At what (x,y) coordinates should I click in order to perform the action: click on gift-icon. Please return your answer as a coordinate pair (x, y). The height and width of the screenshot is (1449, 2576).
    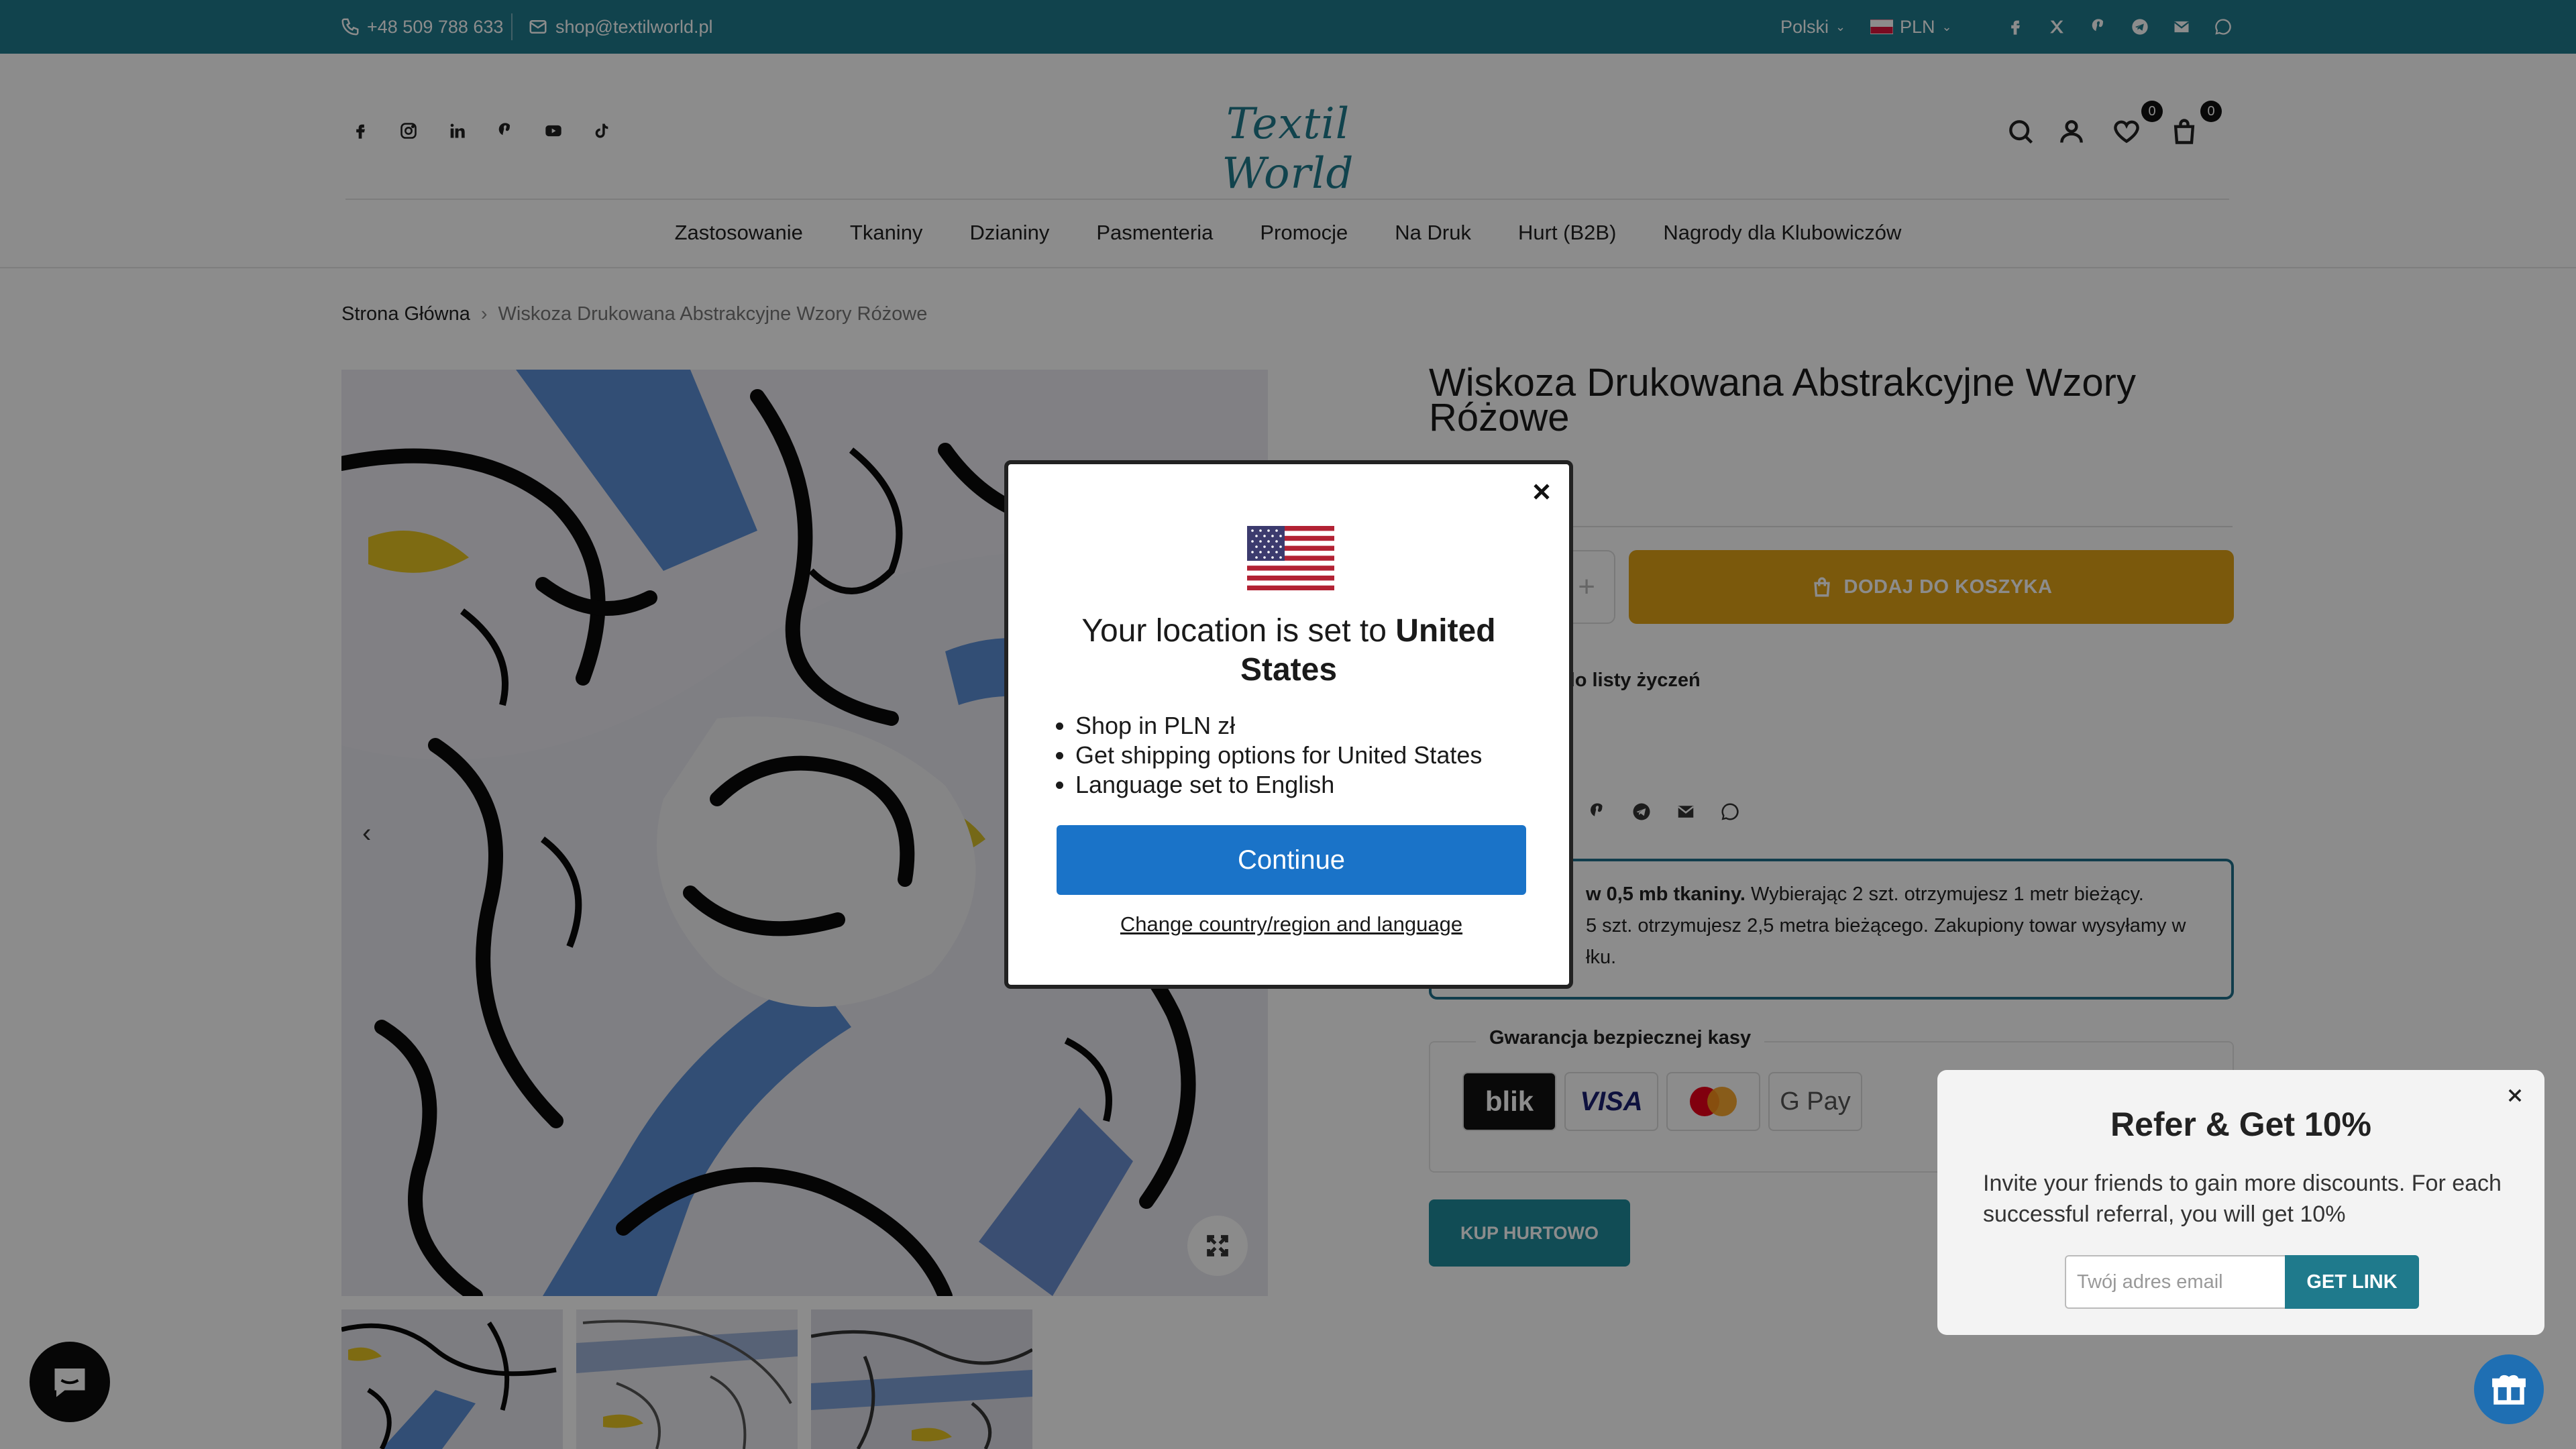
    Looking at the image, I should click on (2509, 1390).